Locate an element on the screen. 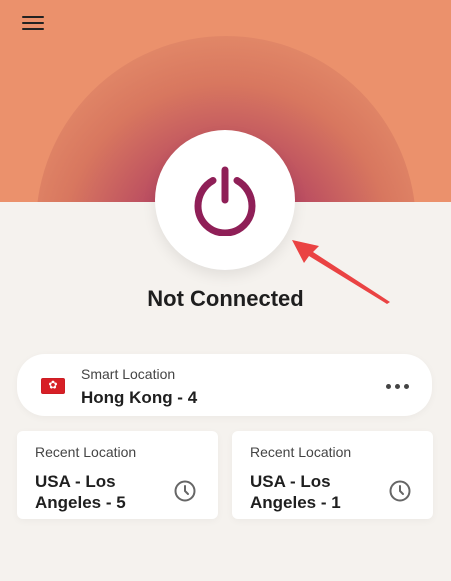 The image size is (451, 581). connection-status: Not Connected is located at coordinates (225, 298).